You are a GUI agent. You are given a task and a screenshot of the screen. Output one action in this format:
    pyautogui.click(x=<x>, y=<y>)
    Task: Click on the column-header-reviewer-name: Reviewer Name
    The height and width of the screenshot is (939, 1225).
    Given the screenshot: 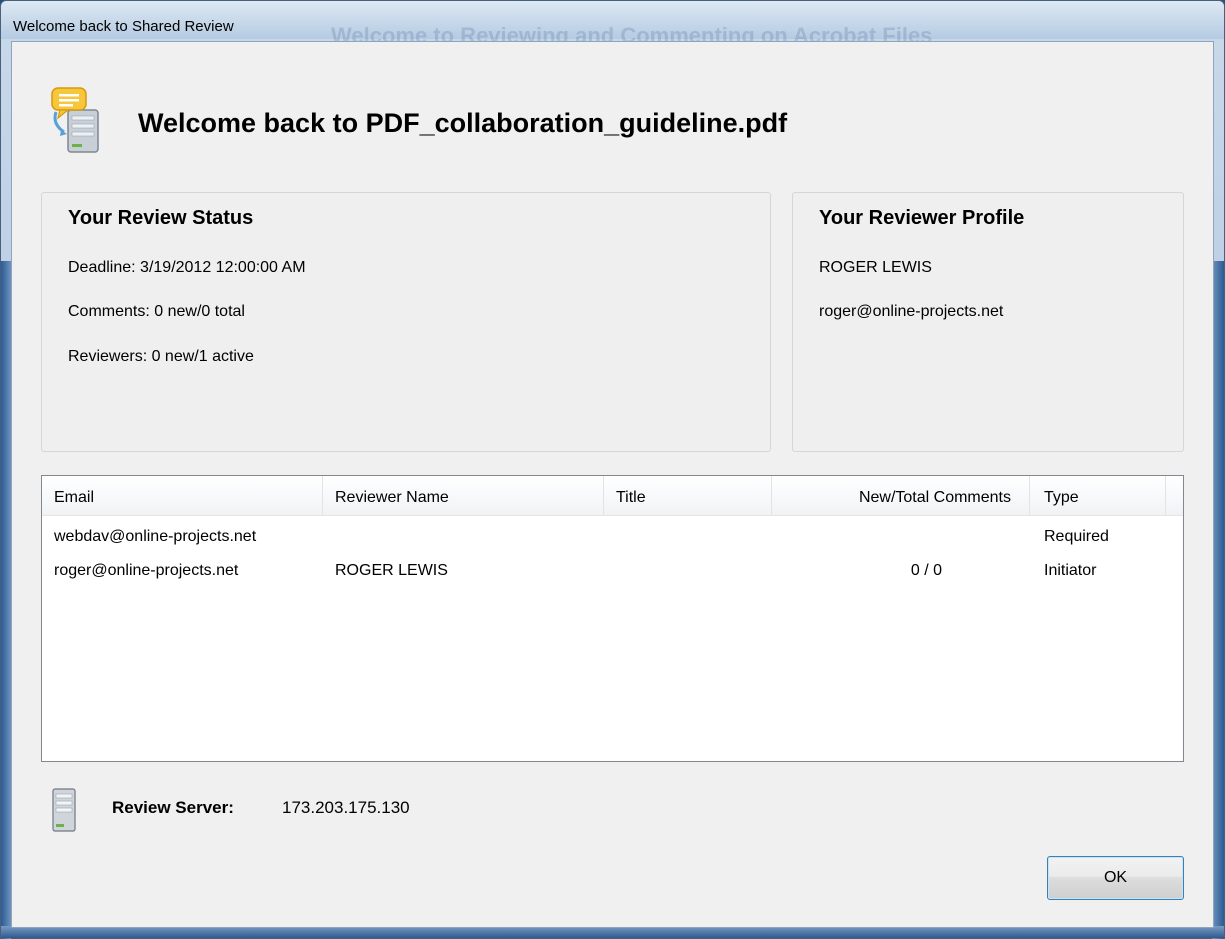 What is the action you would take?
    pyautogui.click(x=463, y=496)
    